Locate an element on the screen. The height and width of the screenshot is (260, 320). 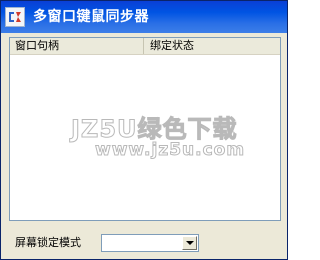
app-icon is located at coordinates (15, 17).